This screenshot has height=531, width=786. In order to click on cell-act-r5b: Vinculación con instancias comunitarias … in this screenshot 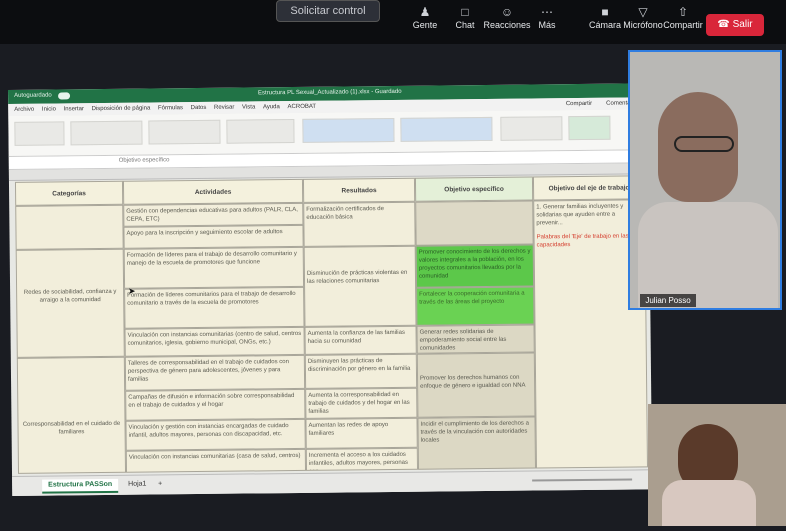, I will do `click(216, 460)`.